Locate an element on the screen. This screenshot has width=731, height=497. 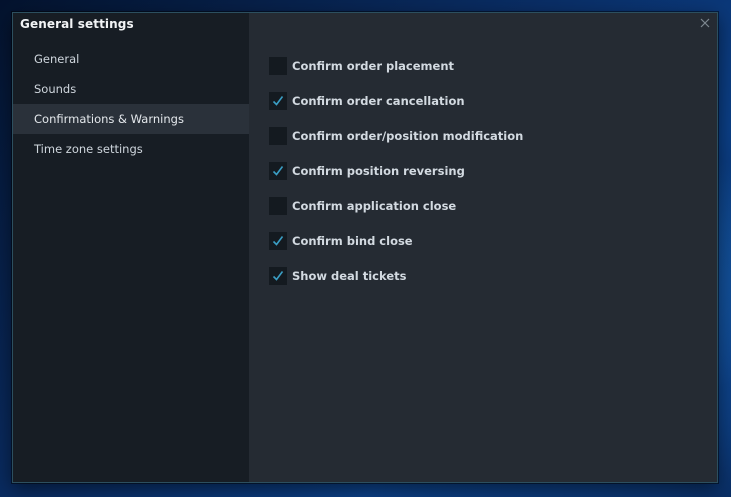
checkbox-show-deal-tickets is located at coordinates (278, 275).